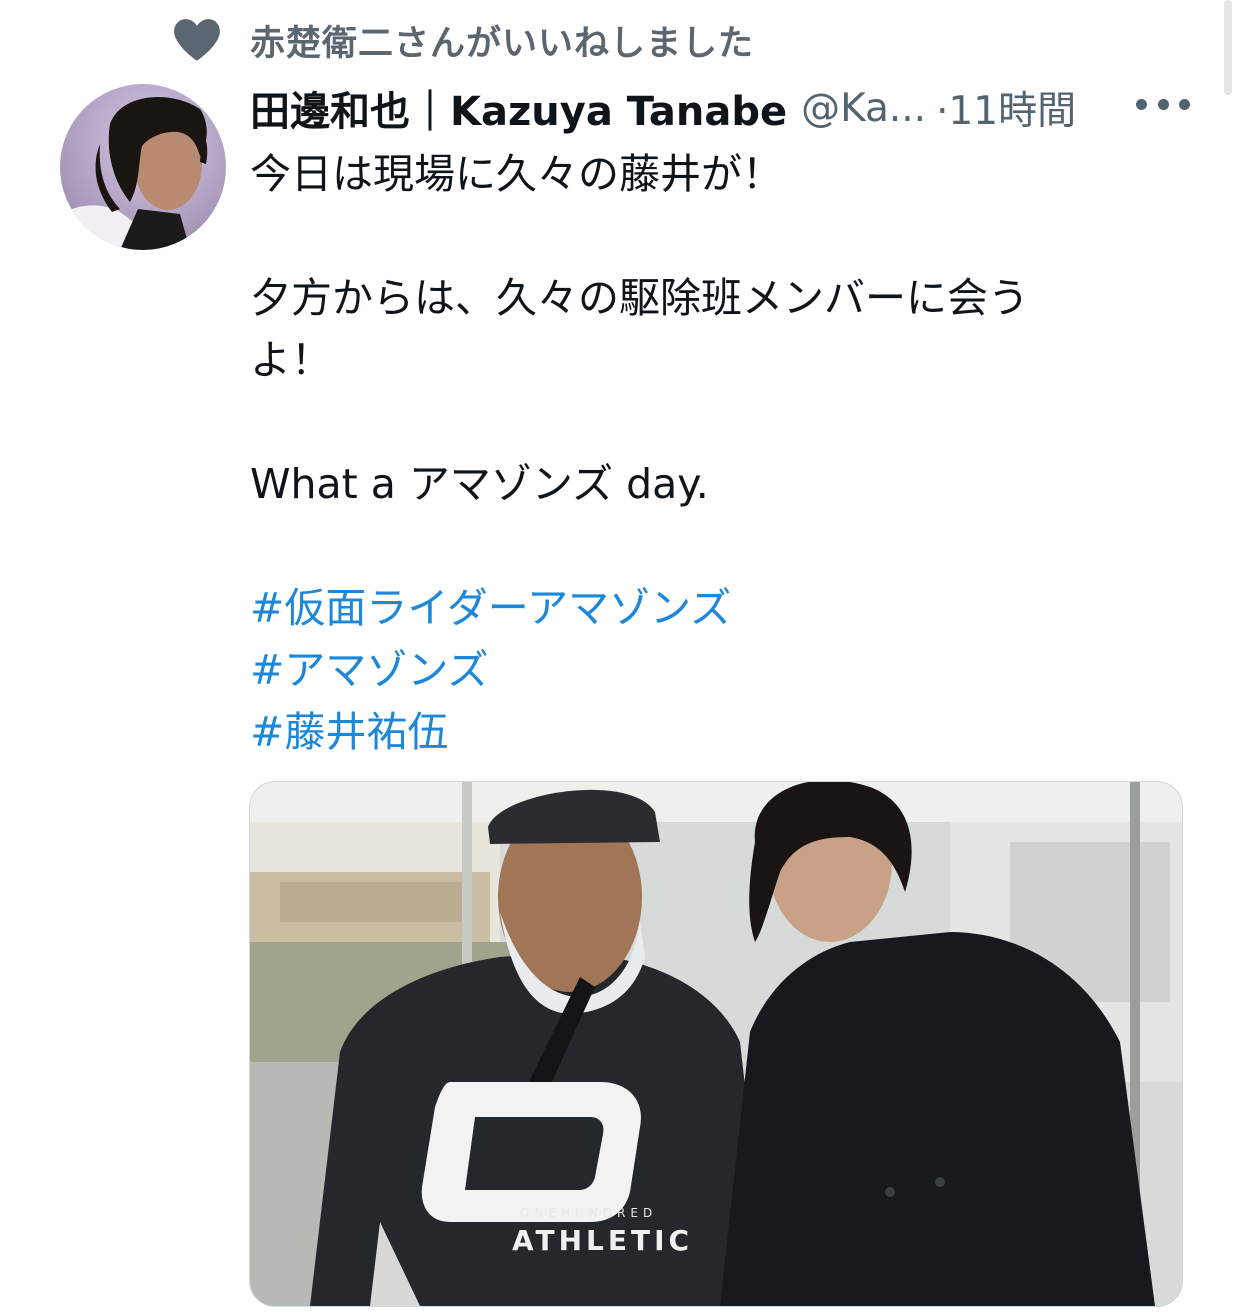 Image resolution: width=1242 pixels, height=1315 pixels. What do you see at coordinates (700, 608) in the screenshot?
I see `hashtag-link: #仮面ライダーアマゾンズ` at bounding box center [700, 608].